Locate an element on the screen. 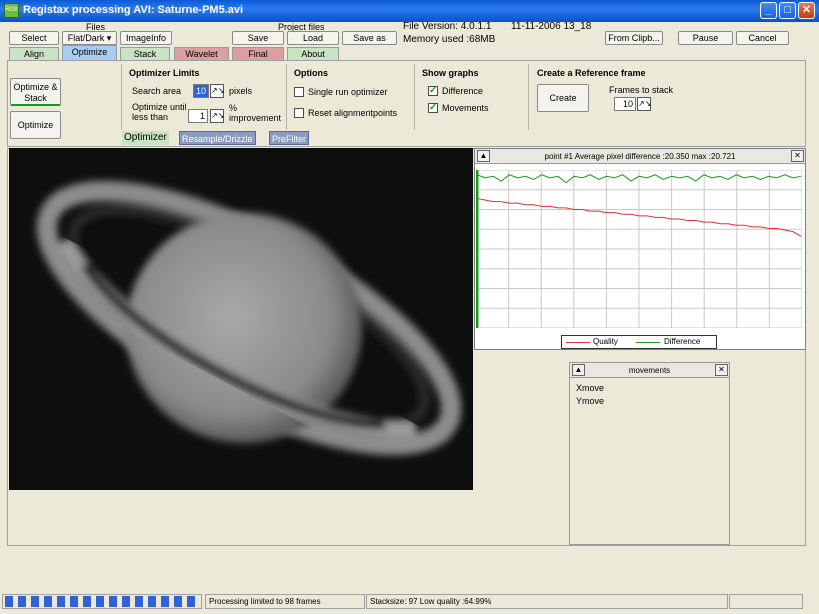 The width and height of the screenshot is (819, 614). file-version: File Version: 4.0.1.1 is located at coordinates (447, 26).